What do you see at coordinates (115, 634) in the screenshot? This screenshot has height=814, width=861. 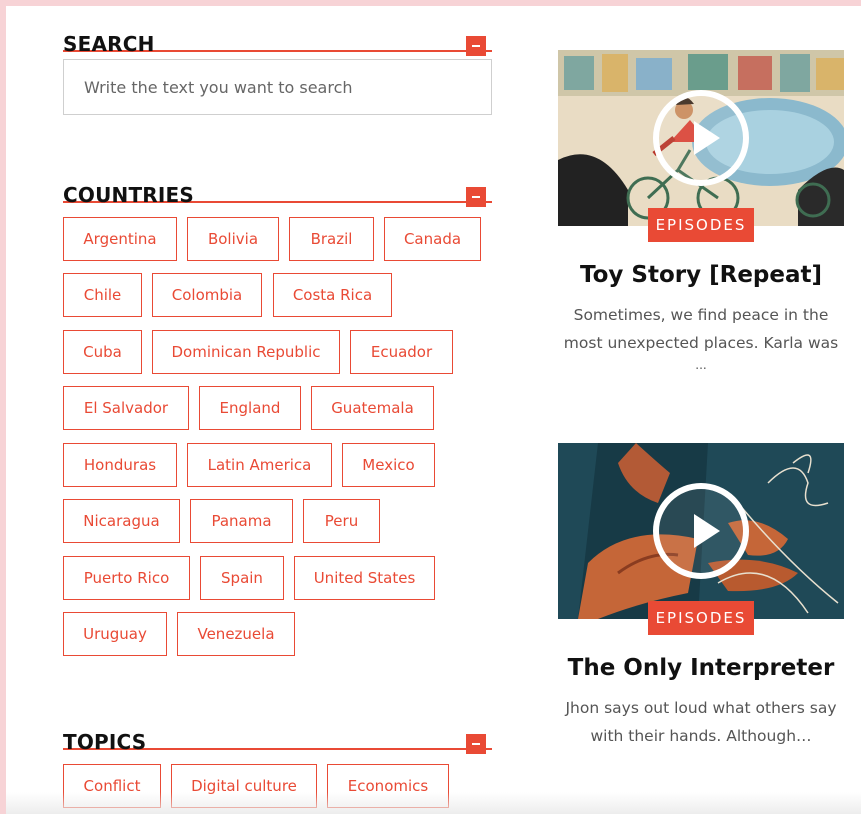 I see `country-tag-uruguay: Uruguay` at bounding box center [115, 634].